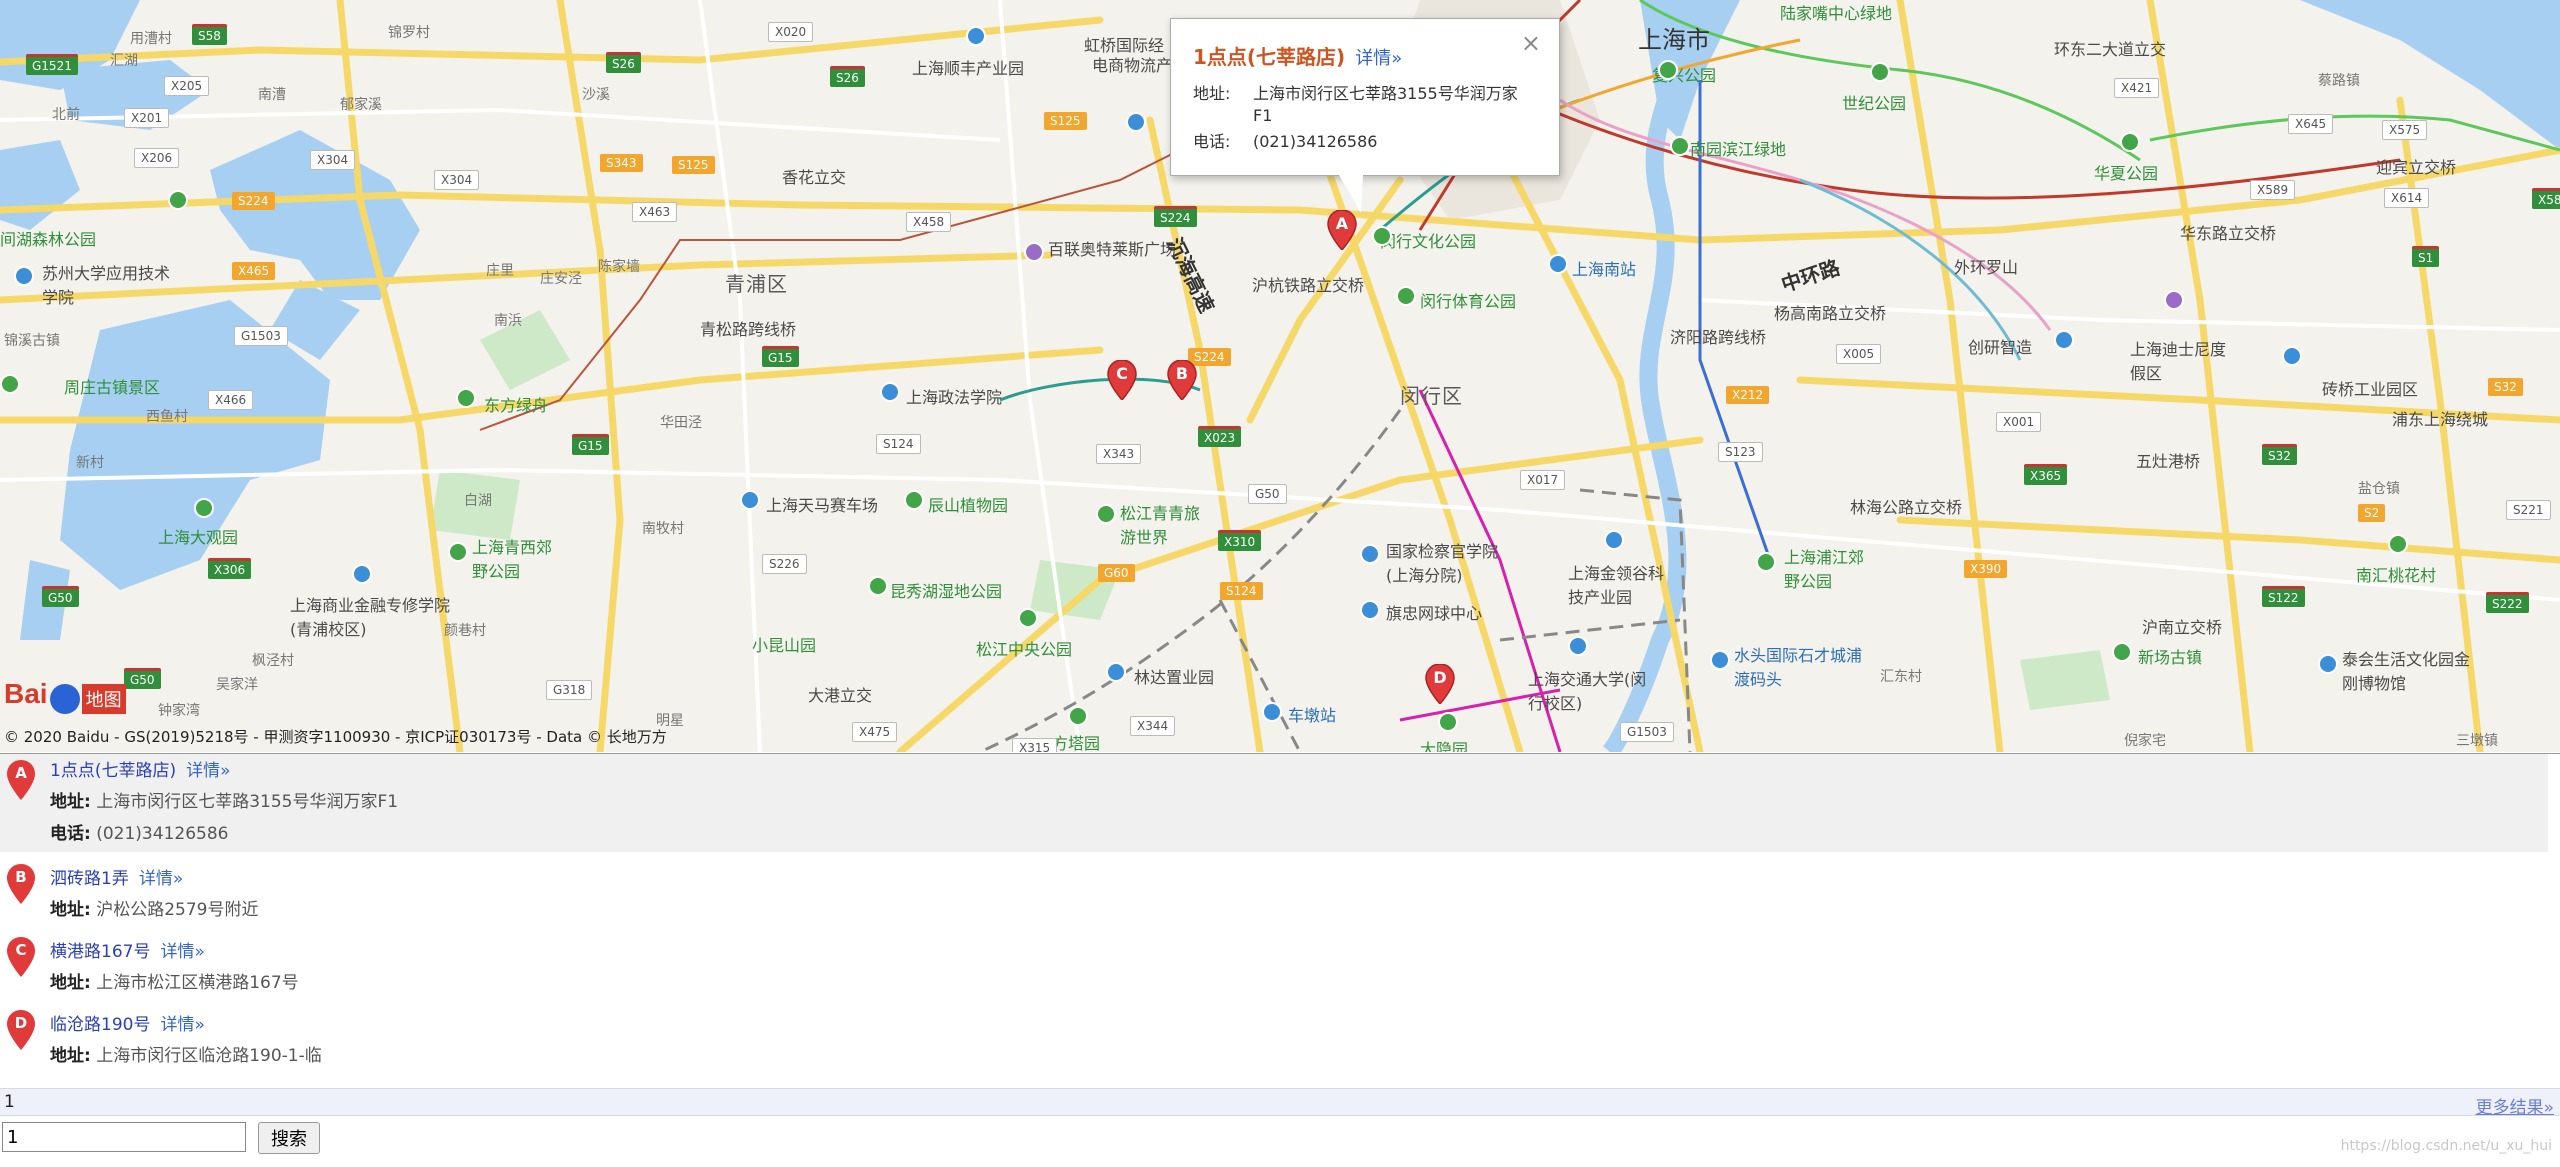 The image size is (2560, 1167). I want to click on highway-shield: X458, so click(929, 222).